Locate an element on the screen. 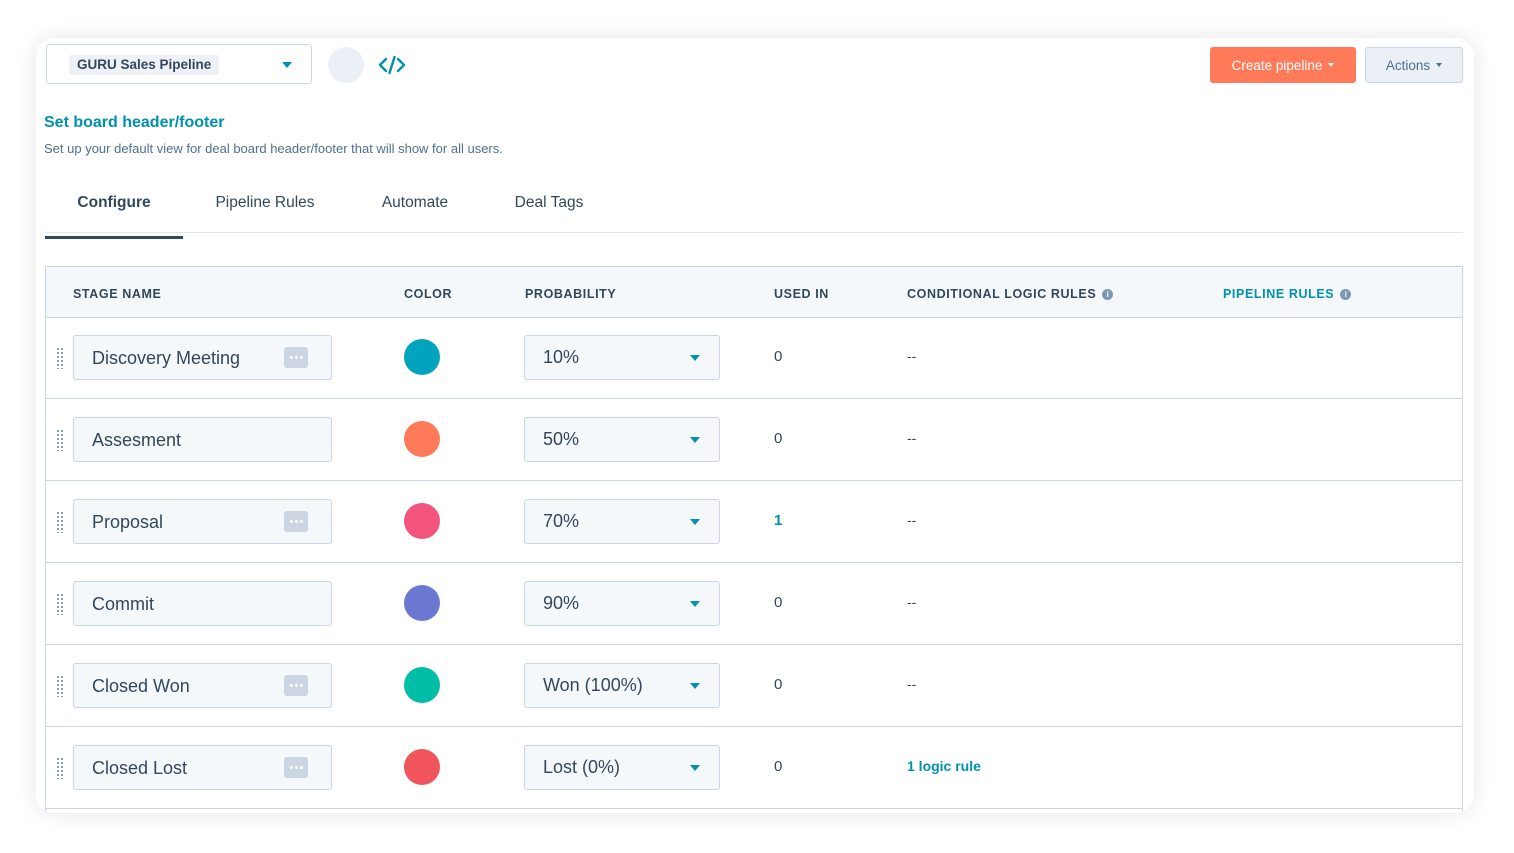  pipeline-select: GURU Sales Pipeline is located at coordinates (179, 64).